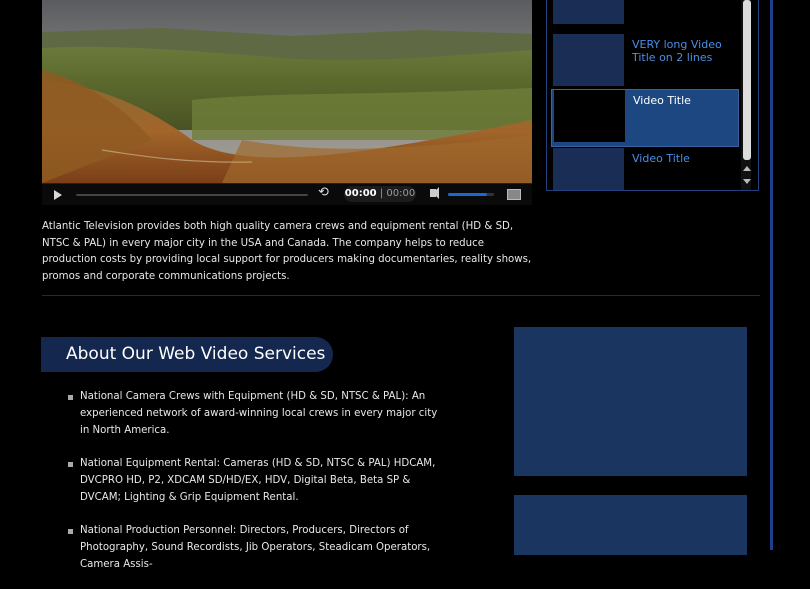  I want to click on volume-level, so click(468, 194).